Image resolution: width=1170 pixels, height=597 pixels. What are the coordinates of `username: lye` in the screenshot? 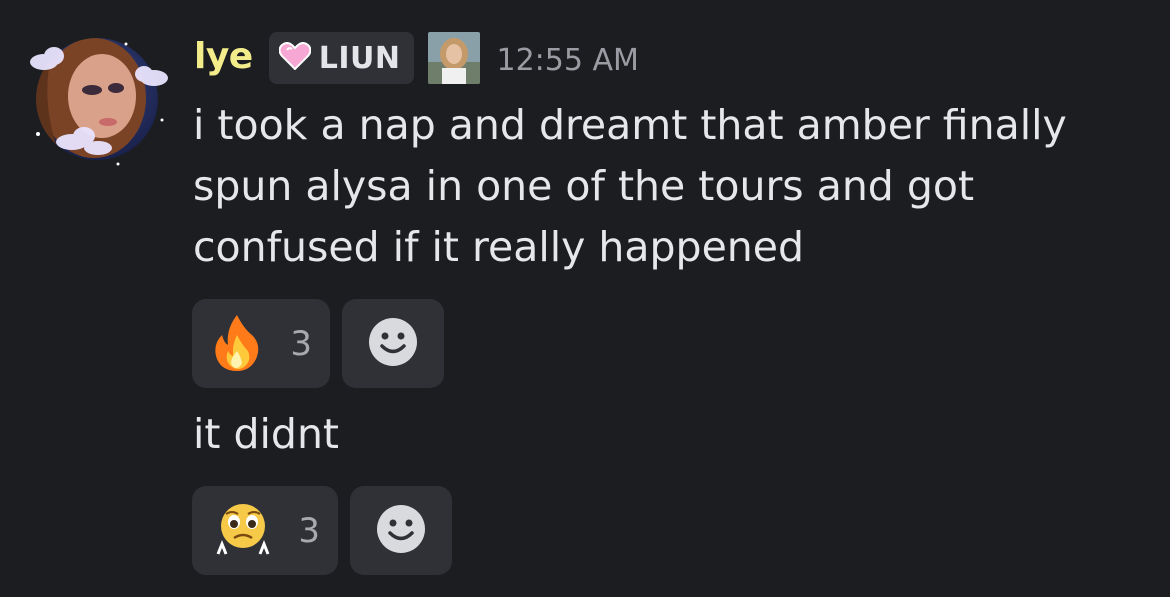 It's located at (223, 56).